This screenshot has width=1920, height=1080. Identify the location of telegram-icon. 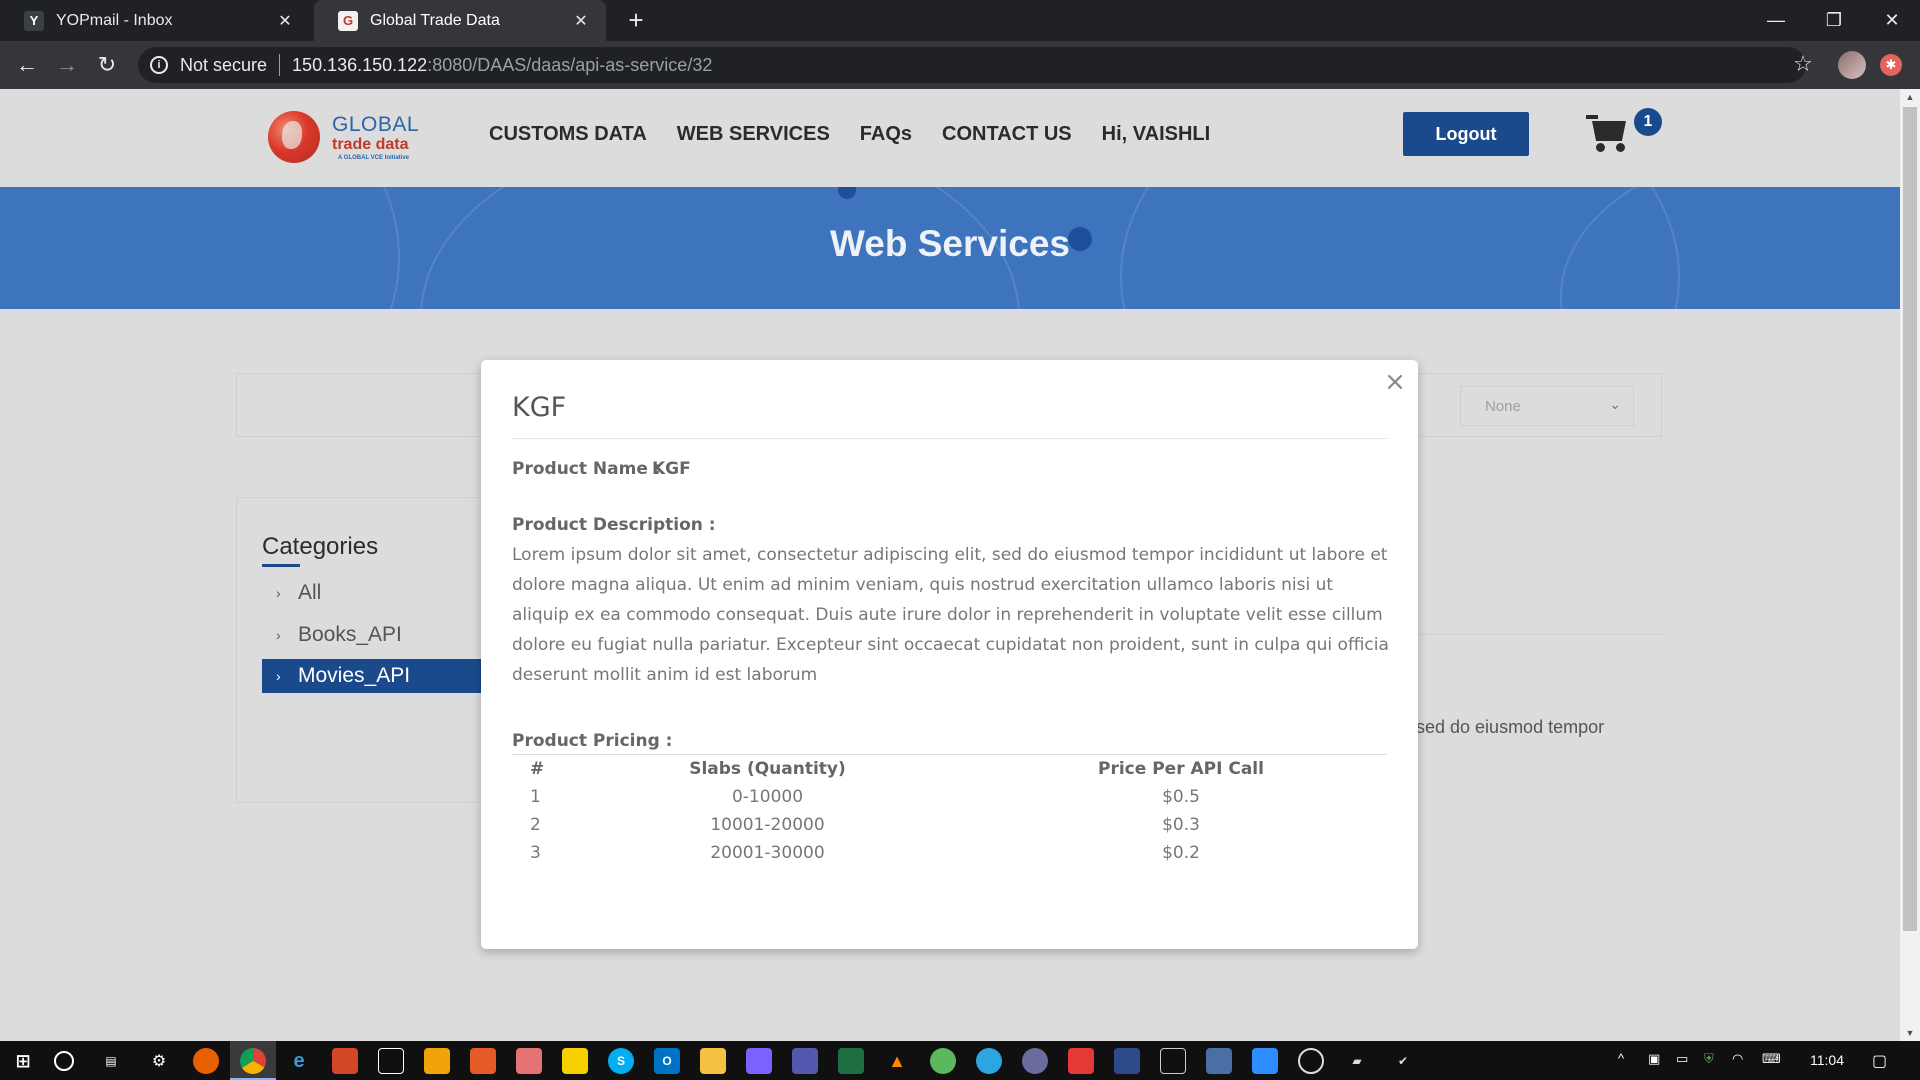
(989, 1061).